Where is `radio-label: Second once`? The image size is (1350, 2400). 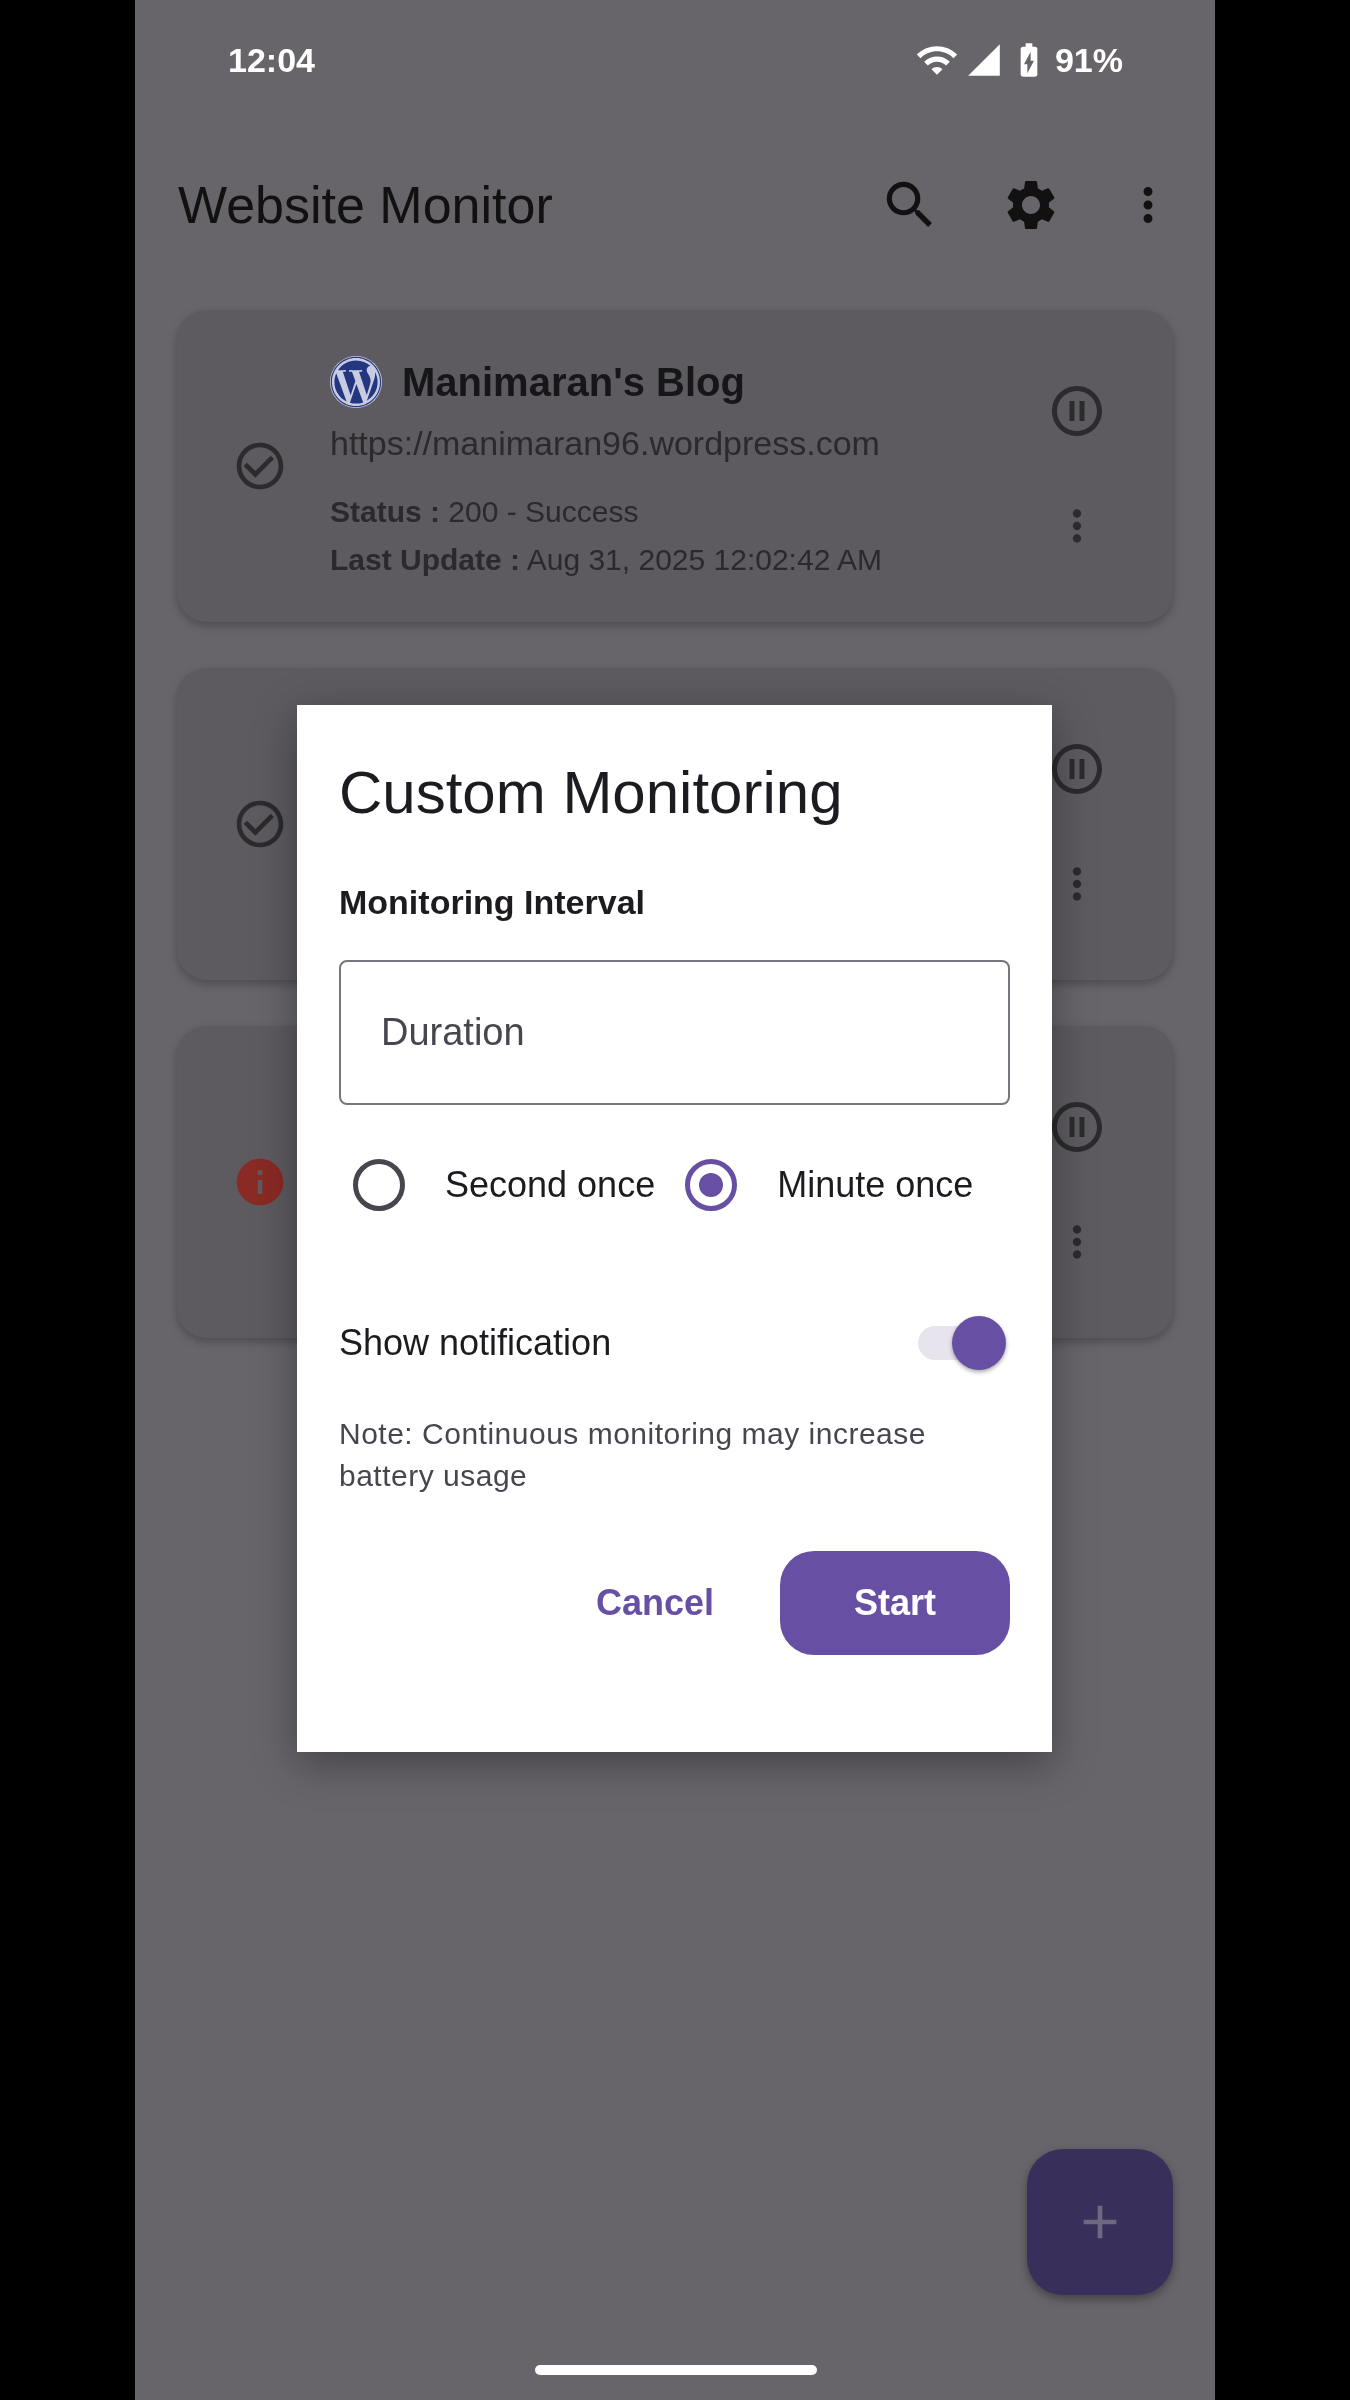 radio-label: Second once is located at coordinates (550, 1185).